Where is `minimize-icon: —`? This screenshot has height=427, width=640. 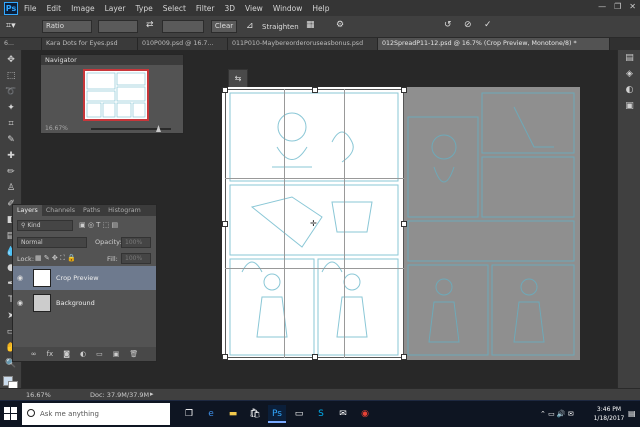 minimize-icon: — is located at coordinates (602, 6).